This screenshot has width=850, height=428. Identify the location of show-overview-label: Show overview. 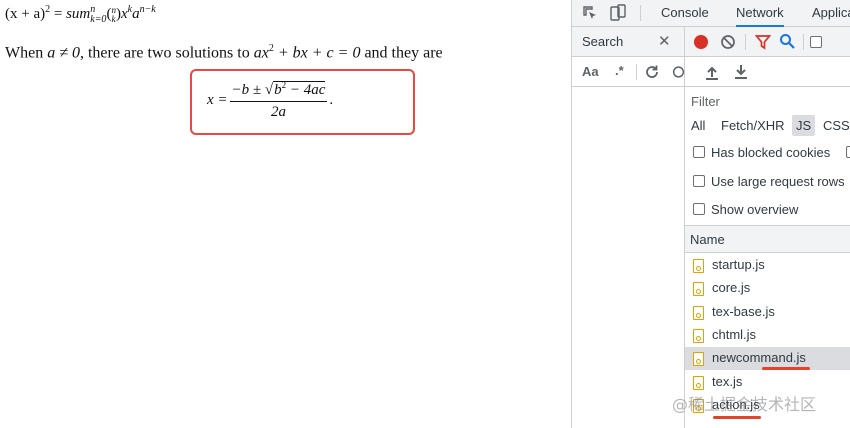
(755, 209).